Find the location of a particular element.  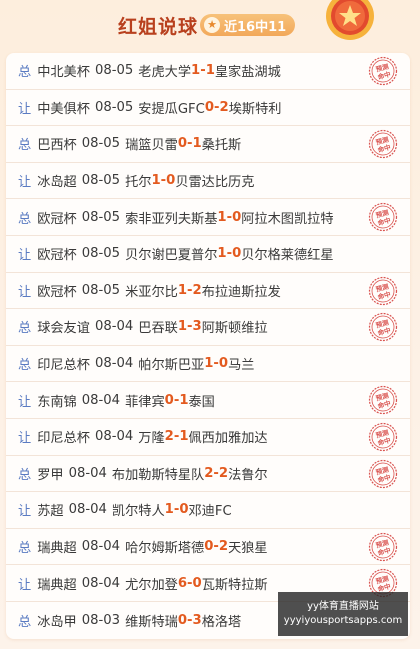

home-score: 6 is located at coordinates (182, 583).